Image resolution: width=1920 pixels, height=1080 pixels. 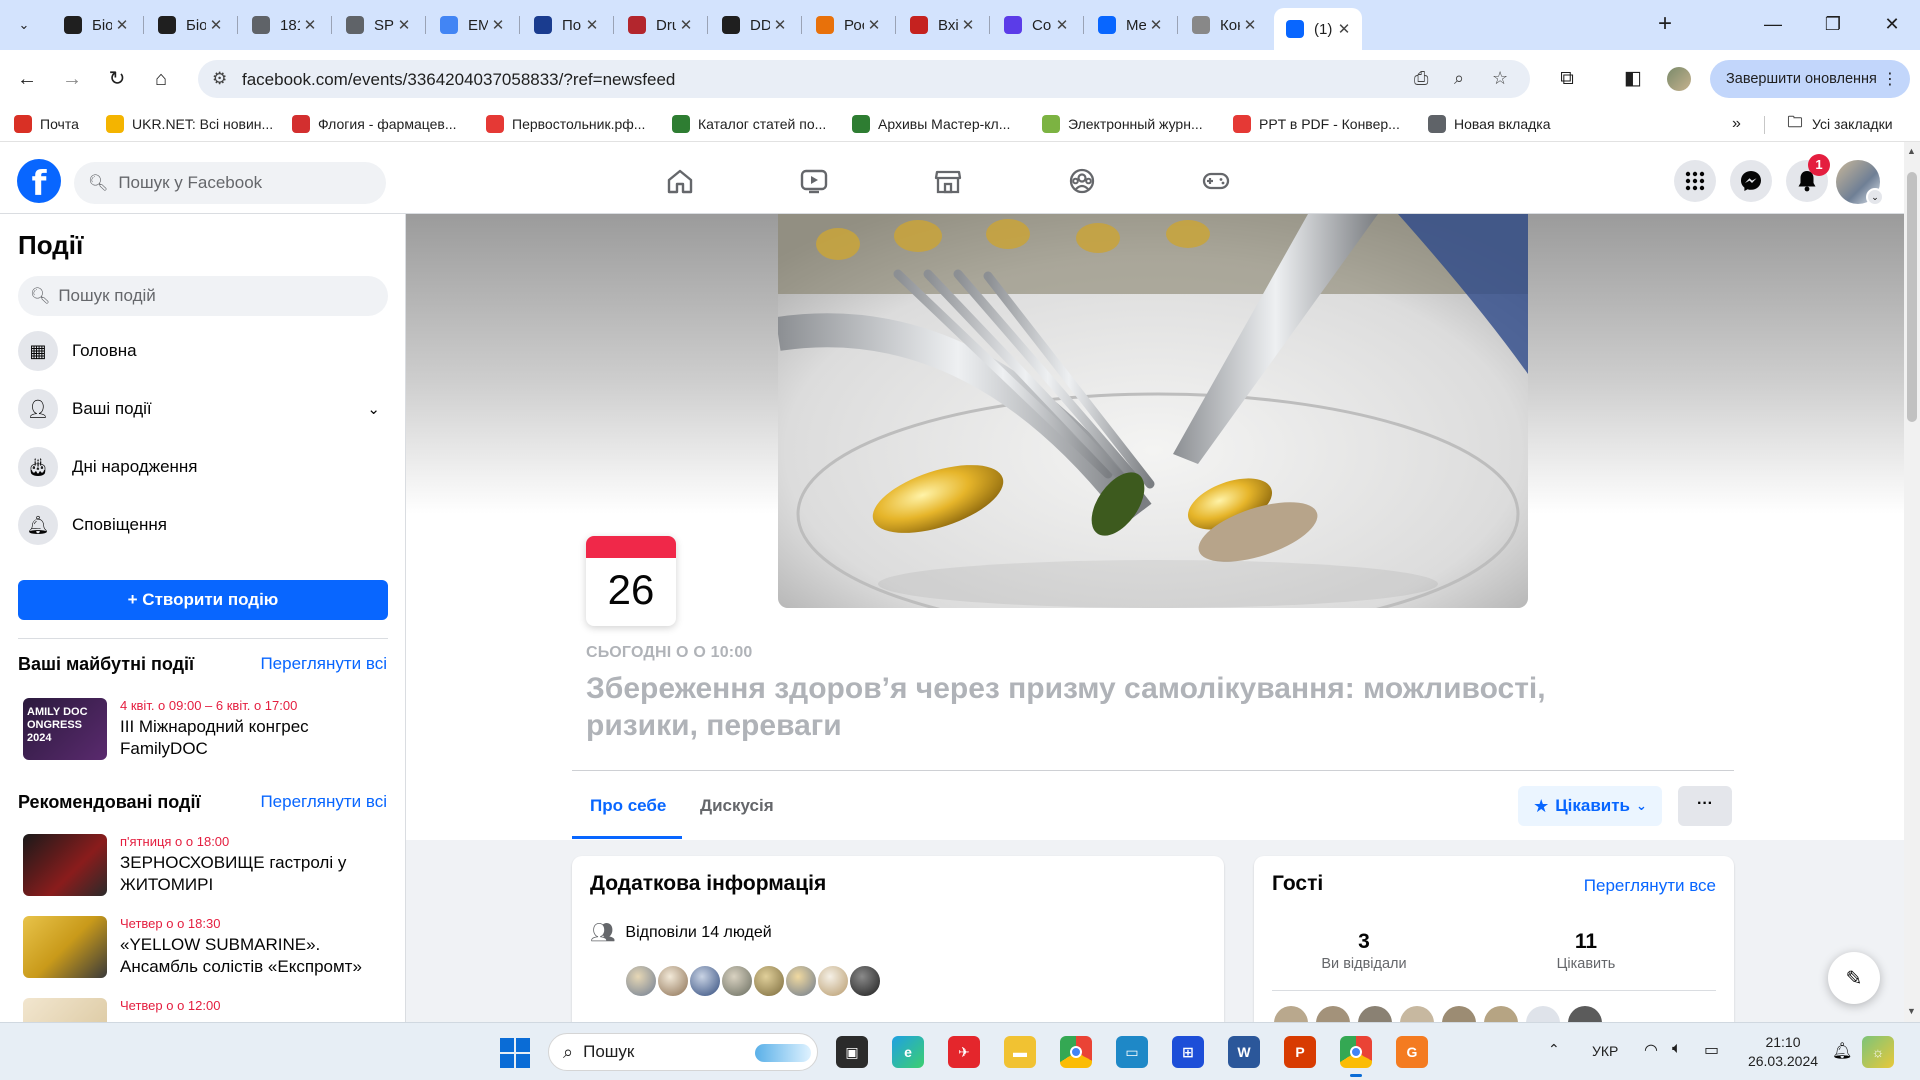 What do you see at coordinates (203, 600) in the screenshot?
I see `create-event-button: + Створити подію` at bounding box center [203, 600].